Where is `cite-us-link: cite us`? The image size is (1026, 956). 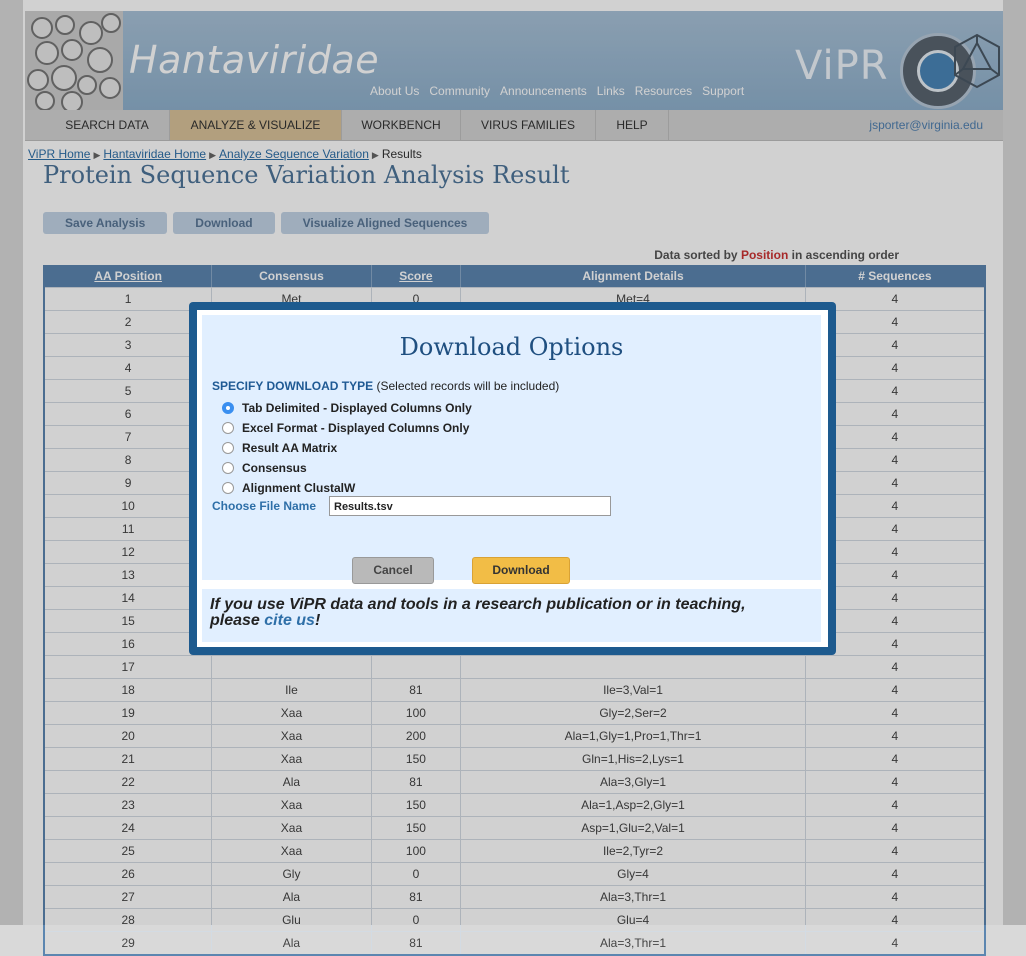 cite-us-link: cite us is located at coordinates (289, 620).